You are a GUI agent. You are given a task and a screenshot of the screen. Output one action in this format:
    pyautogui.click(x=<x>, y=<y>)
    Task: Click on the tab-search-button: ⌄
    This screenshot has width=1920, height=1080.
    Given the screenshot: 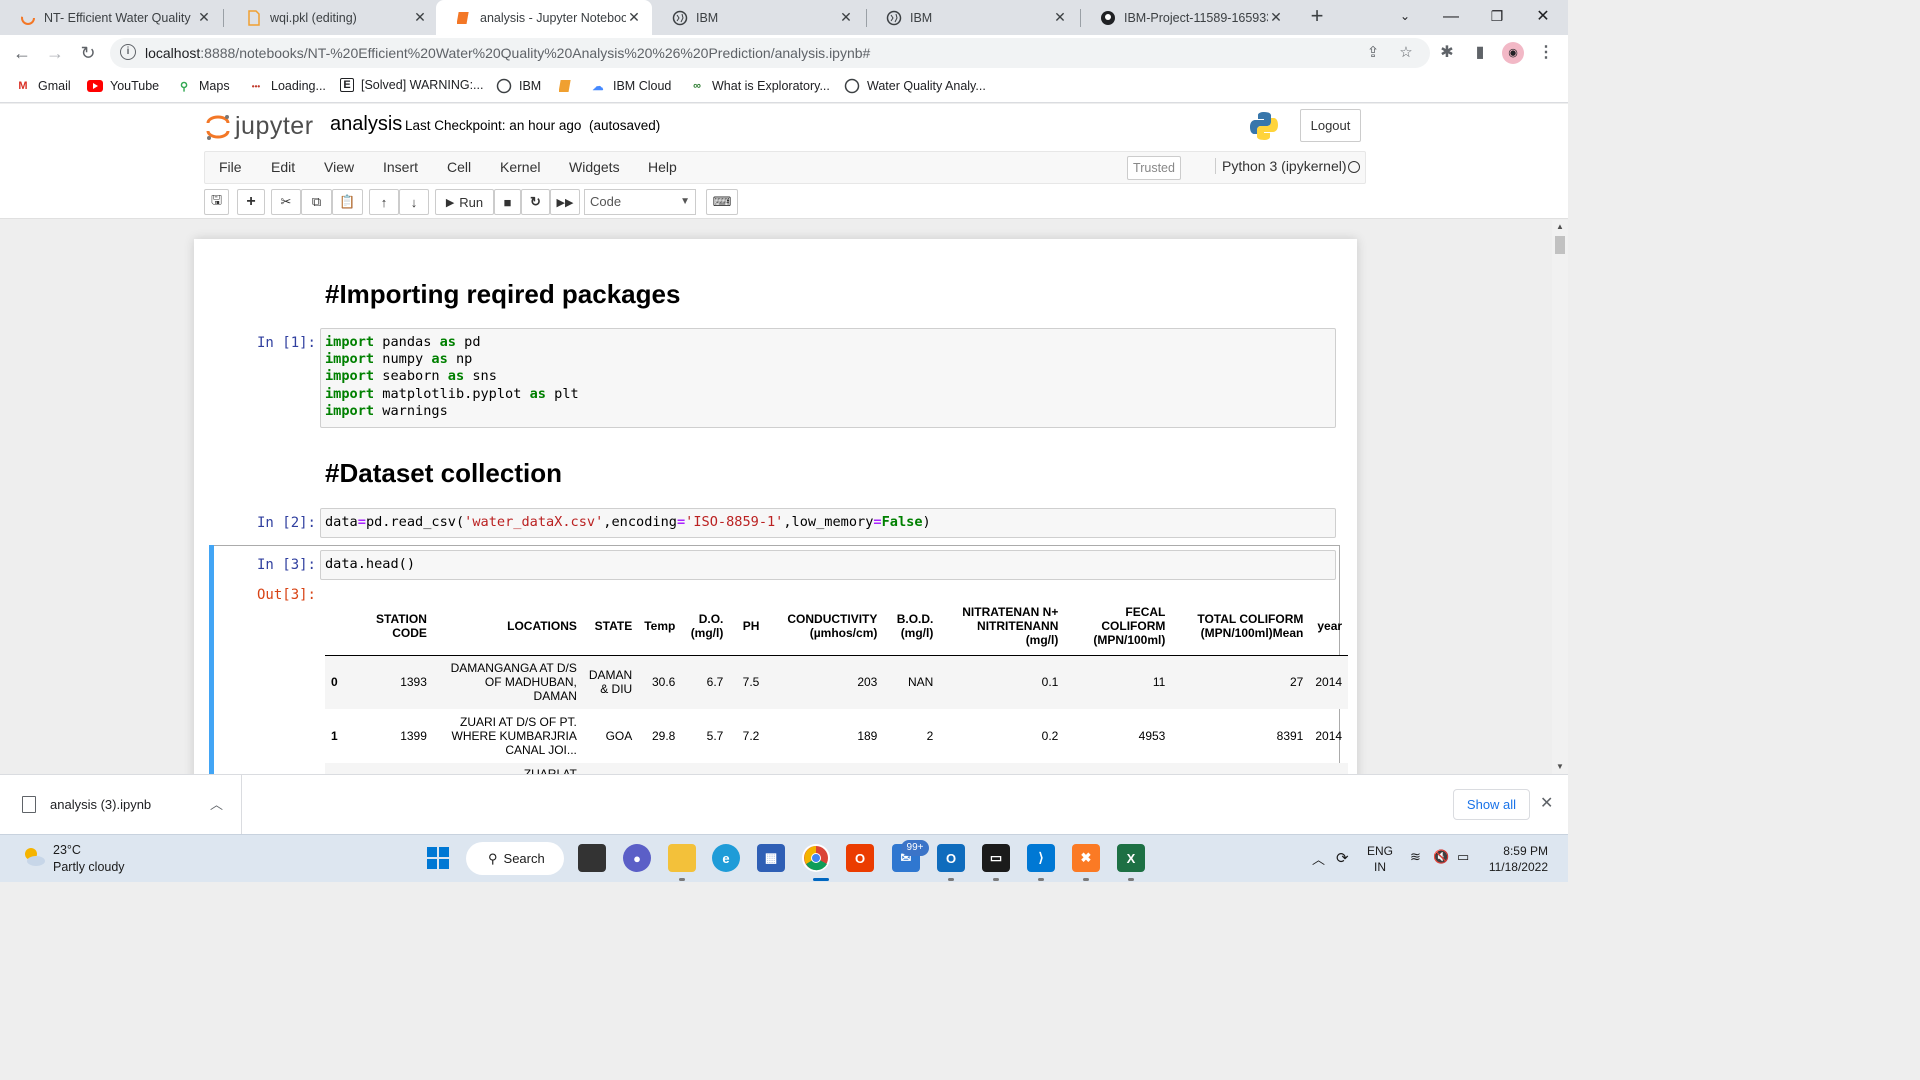 What is the action you would take?
    pyautogui.click(x=1405, y=17)
    